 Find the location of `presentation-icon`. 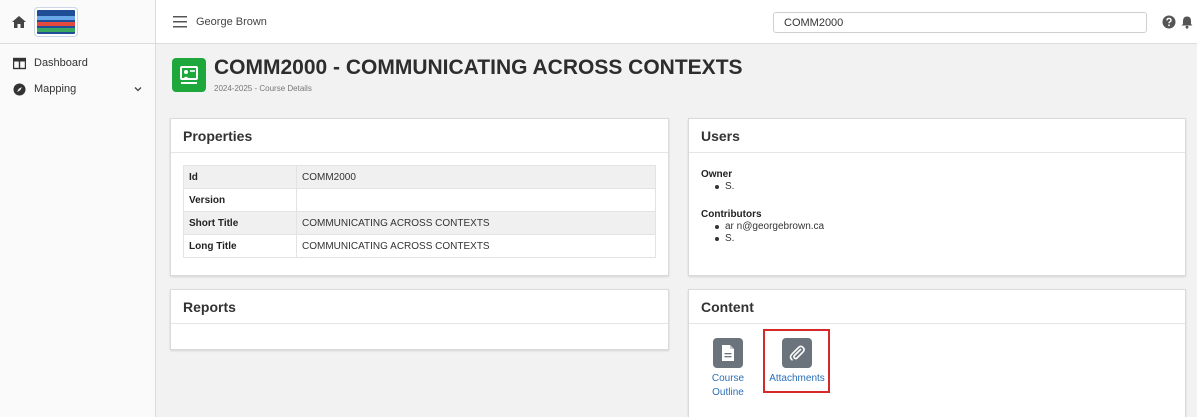

presentation-icon is located at coordinates (189, 75).